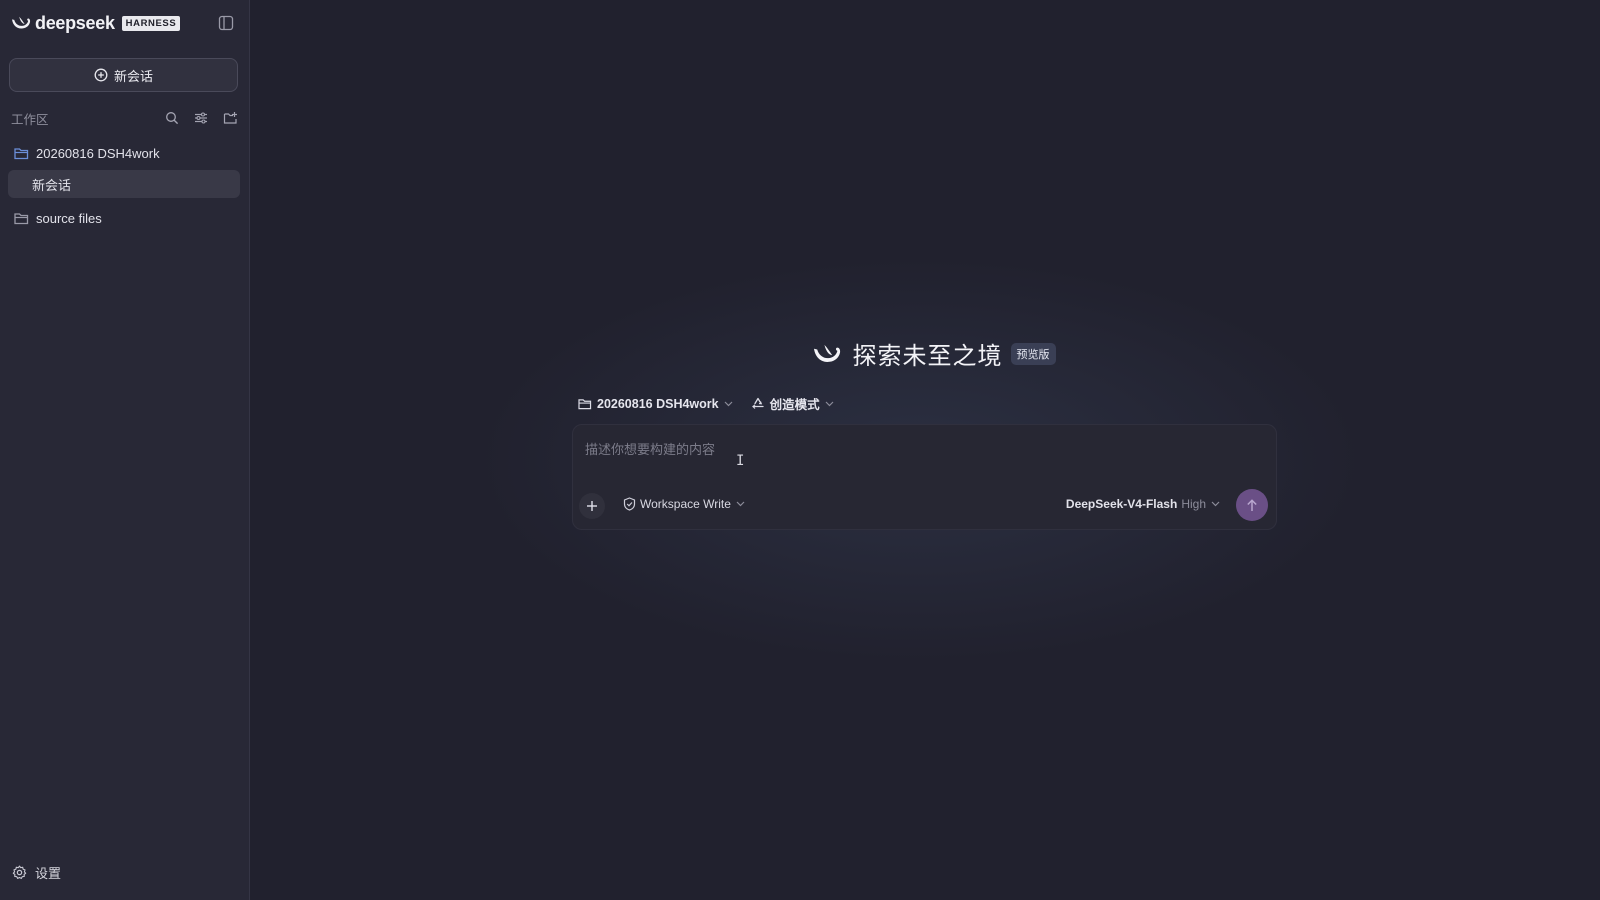 The image size is (1600, 900). I want to click on permission-label: Workspace Write, so click(685, 504).